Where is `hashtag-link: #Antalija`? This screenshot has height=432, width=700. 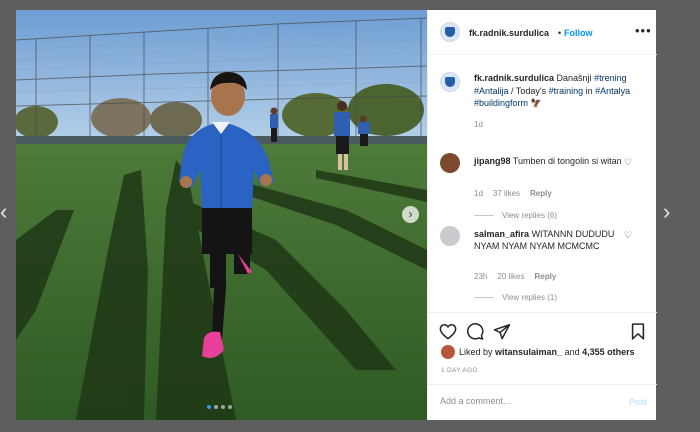 hashtag-link: #Antalija is located at coordinates (491, 91).